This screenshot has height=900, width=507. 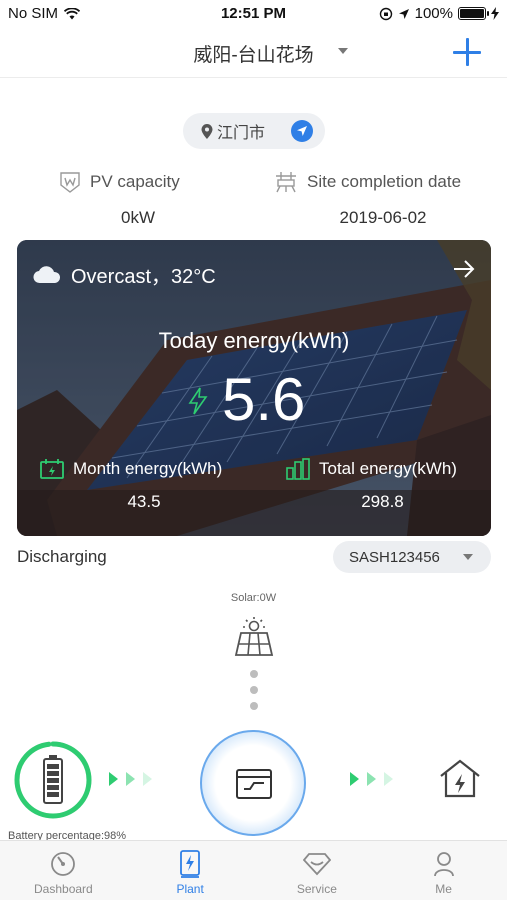 I want to click on bar-chart-icon, so click(x=298, y=469).